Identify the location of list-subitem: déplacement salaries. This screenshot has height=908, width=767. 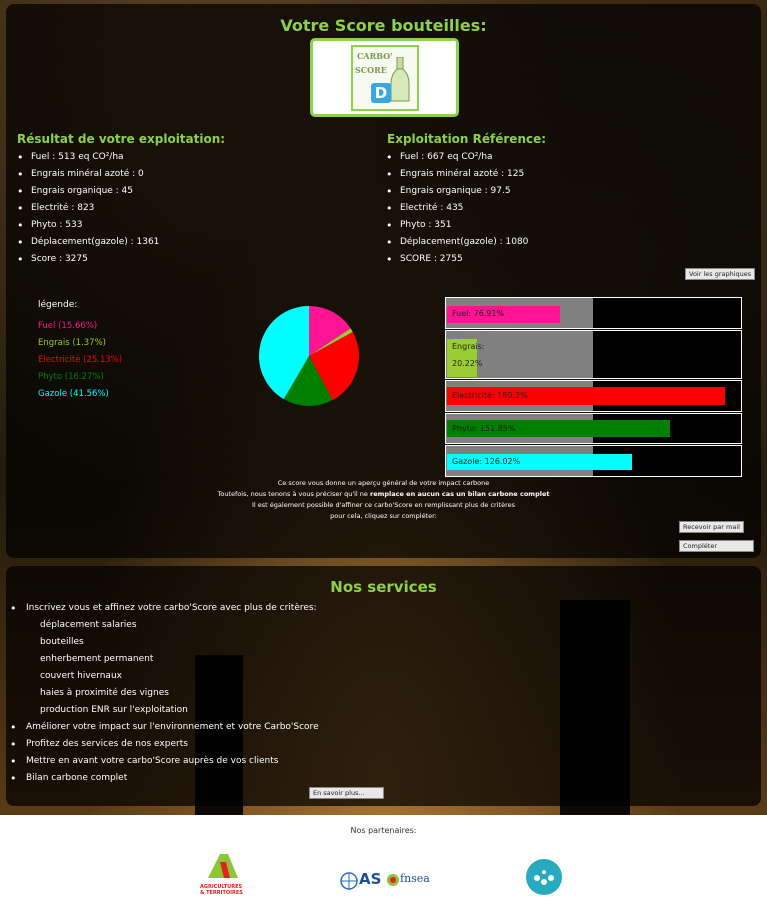
(88, 625).